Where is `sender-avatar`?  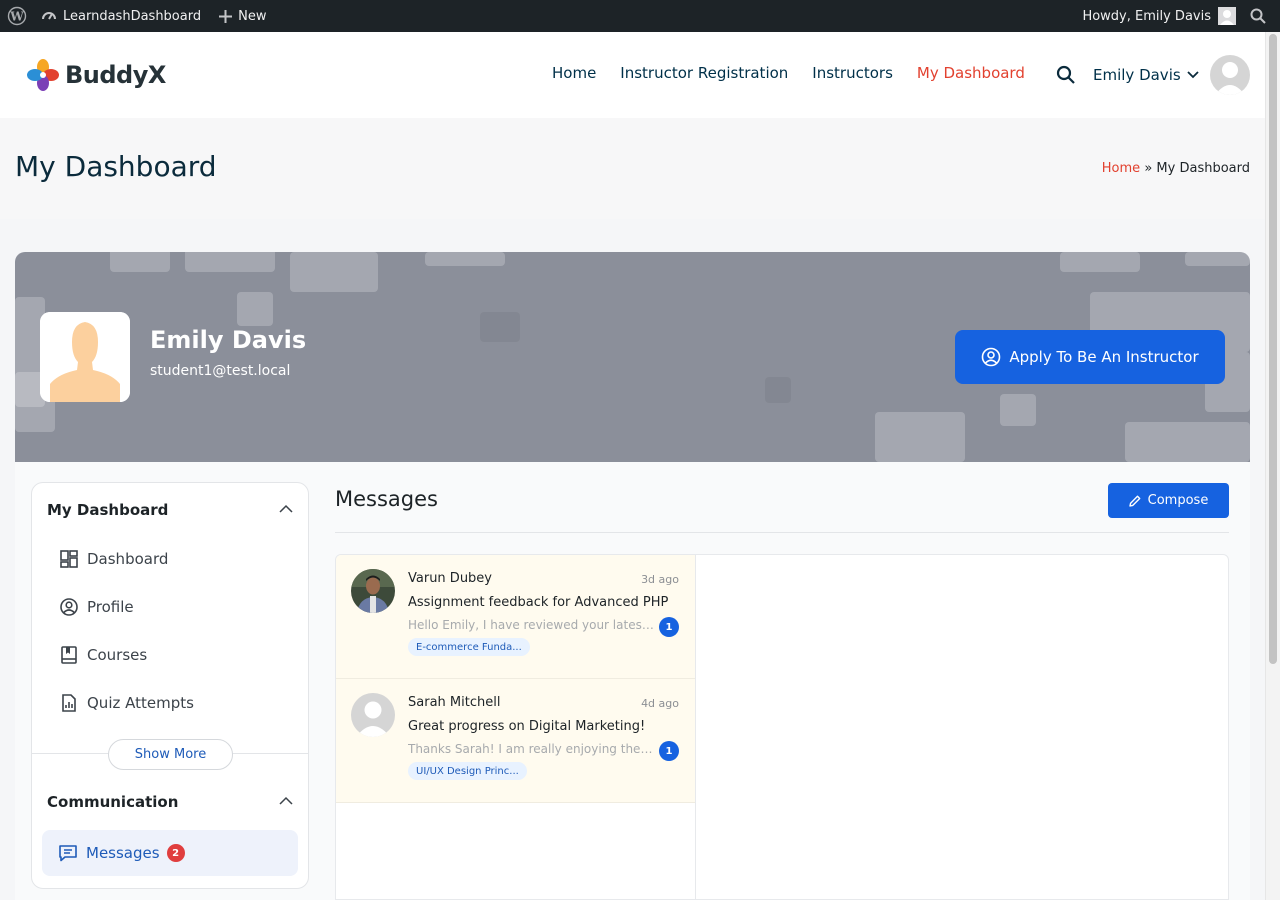
sender-avatar is located at coordinates (373, 591).